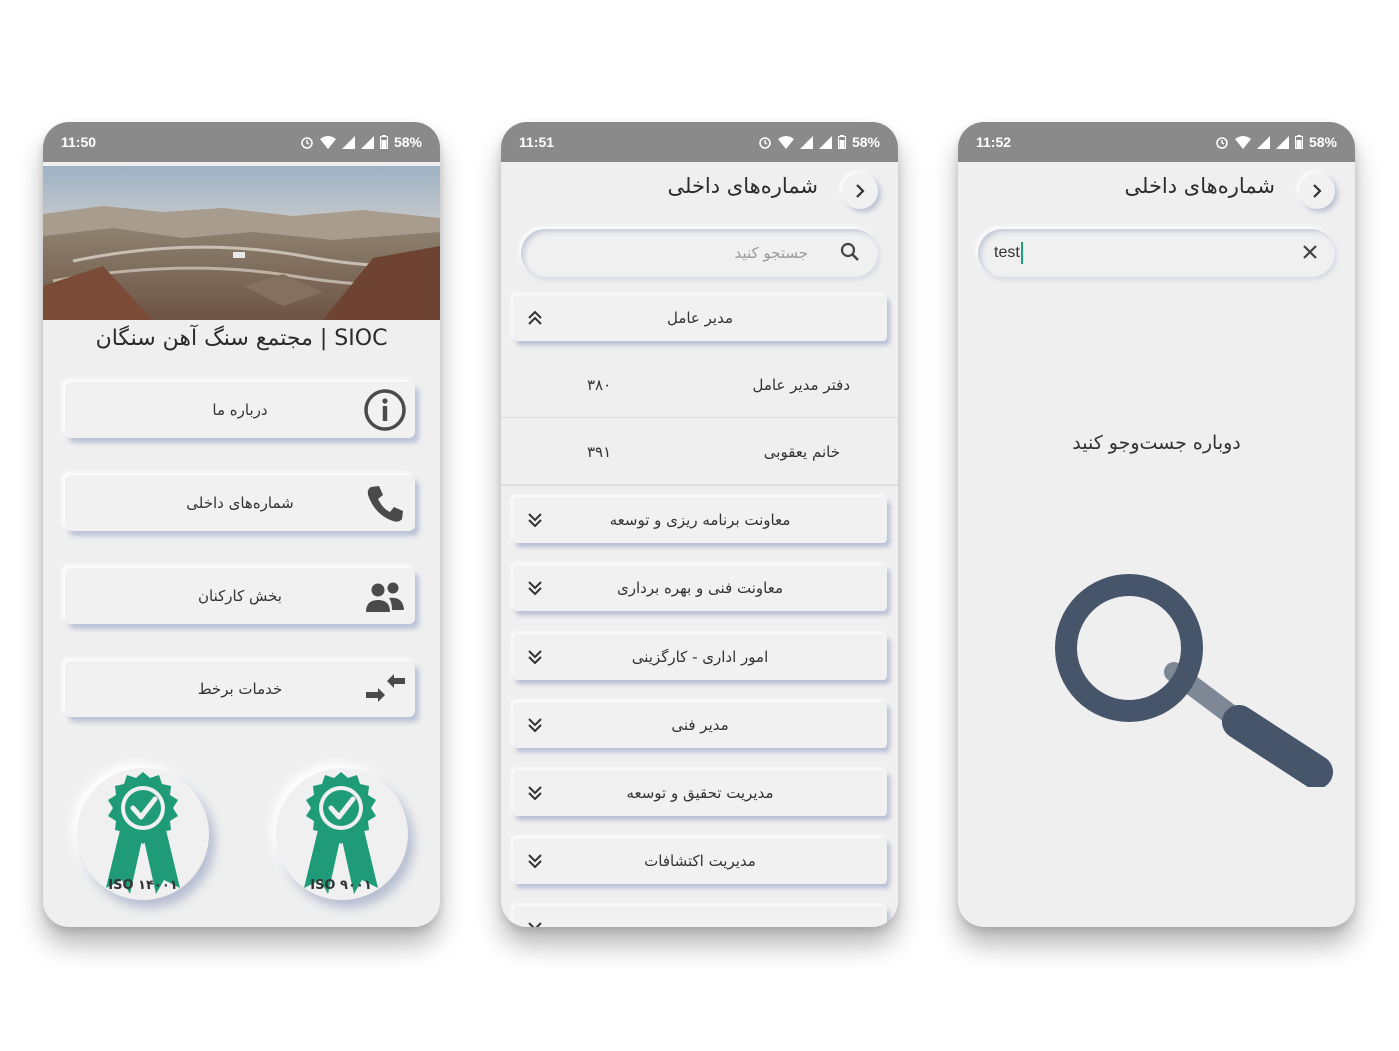 This screenshot has width=1399, height=1051. I want to click on search-icon, so click(849, 251).